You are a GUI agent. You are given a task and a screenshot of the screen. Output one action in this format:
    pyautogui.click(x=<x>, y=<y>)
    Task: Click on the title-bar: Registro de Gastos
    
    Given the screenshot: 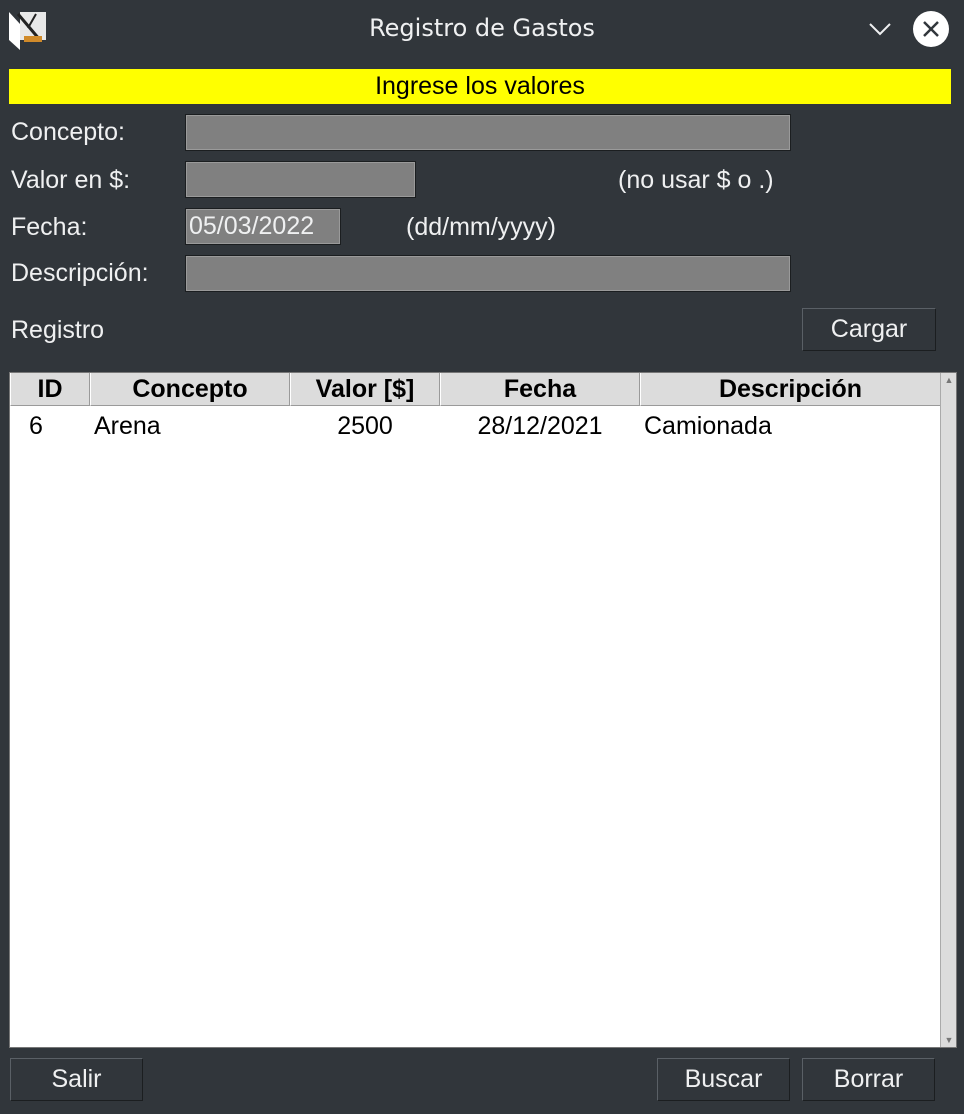 What is the action you would take?
    pyautogui.click(x=482, y=29)
    